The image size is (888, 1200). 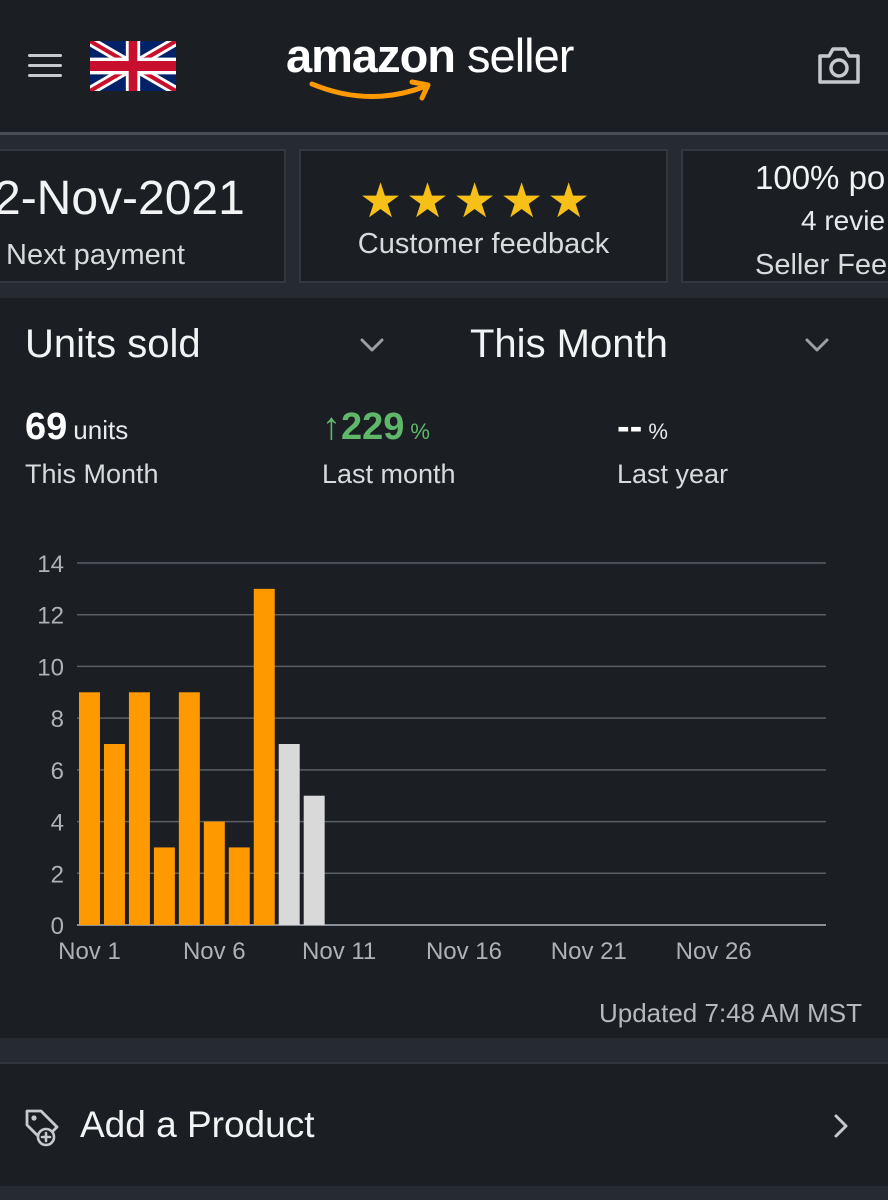 I want to click on x-tick-label: Nov 26, so click(x=714, y=951).